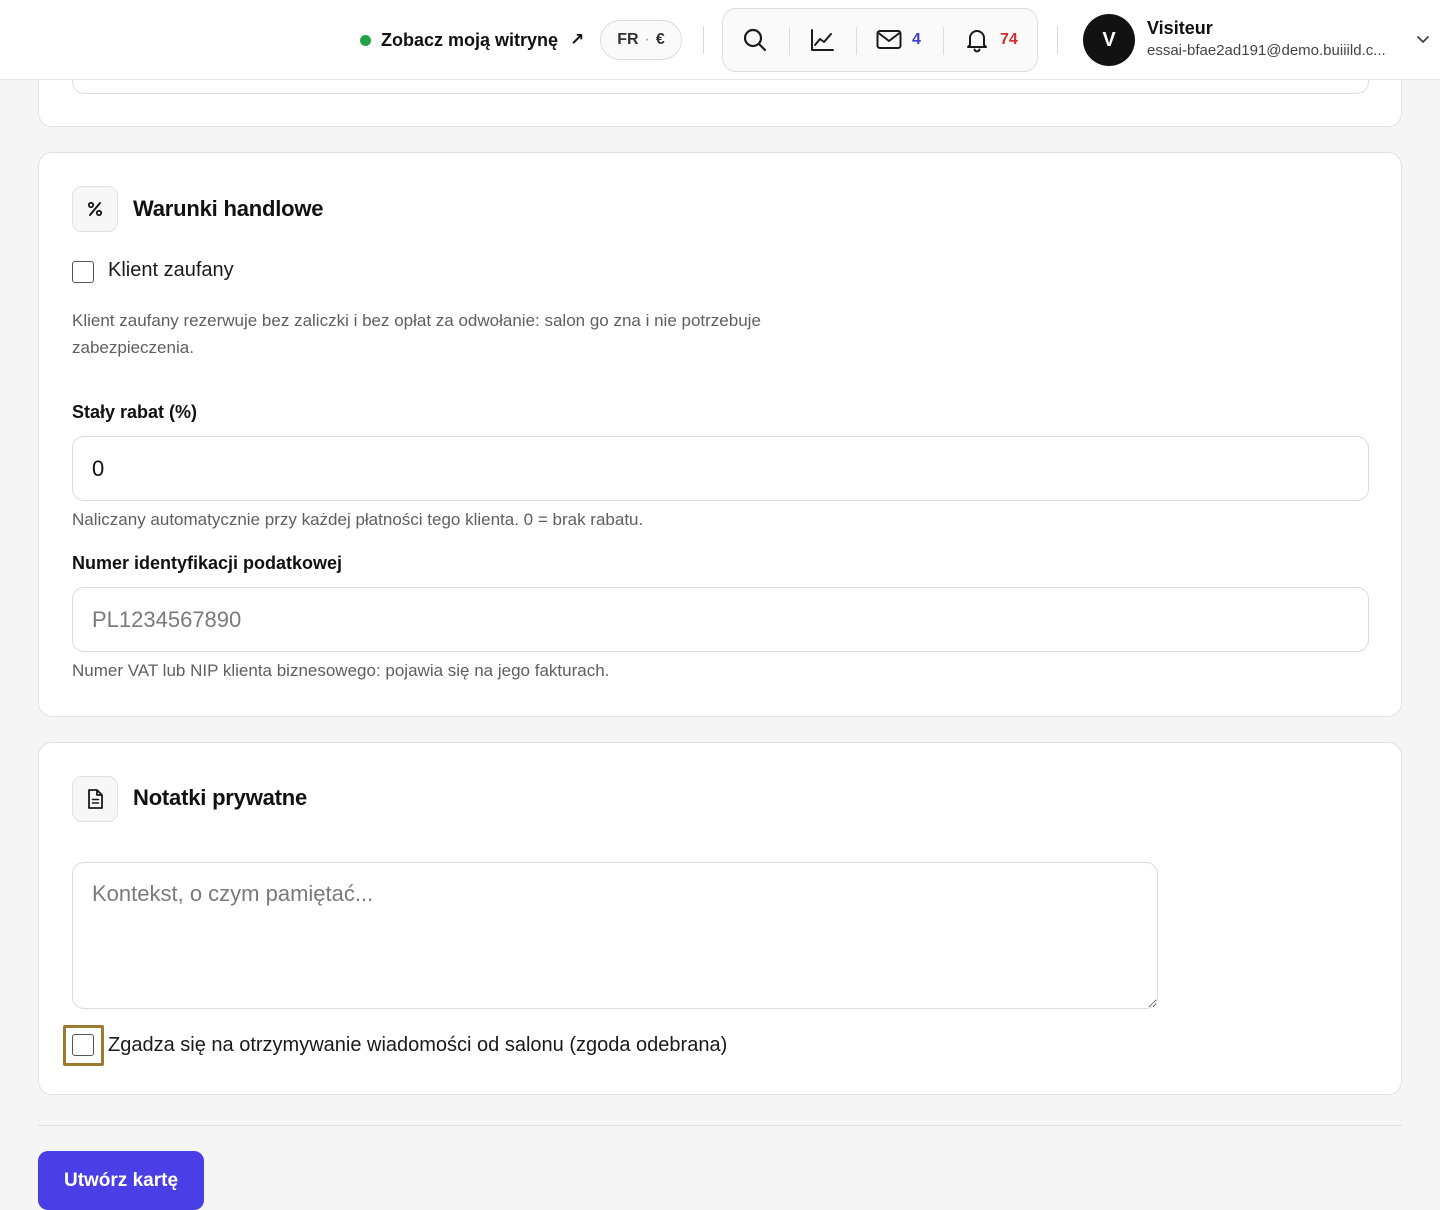 This screenshot has width=1440, height=1210. I want to click on search-icon, so click(755, 40).